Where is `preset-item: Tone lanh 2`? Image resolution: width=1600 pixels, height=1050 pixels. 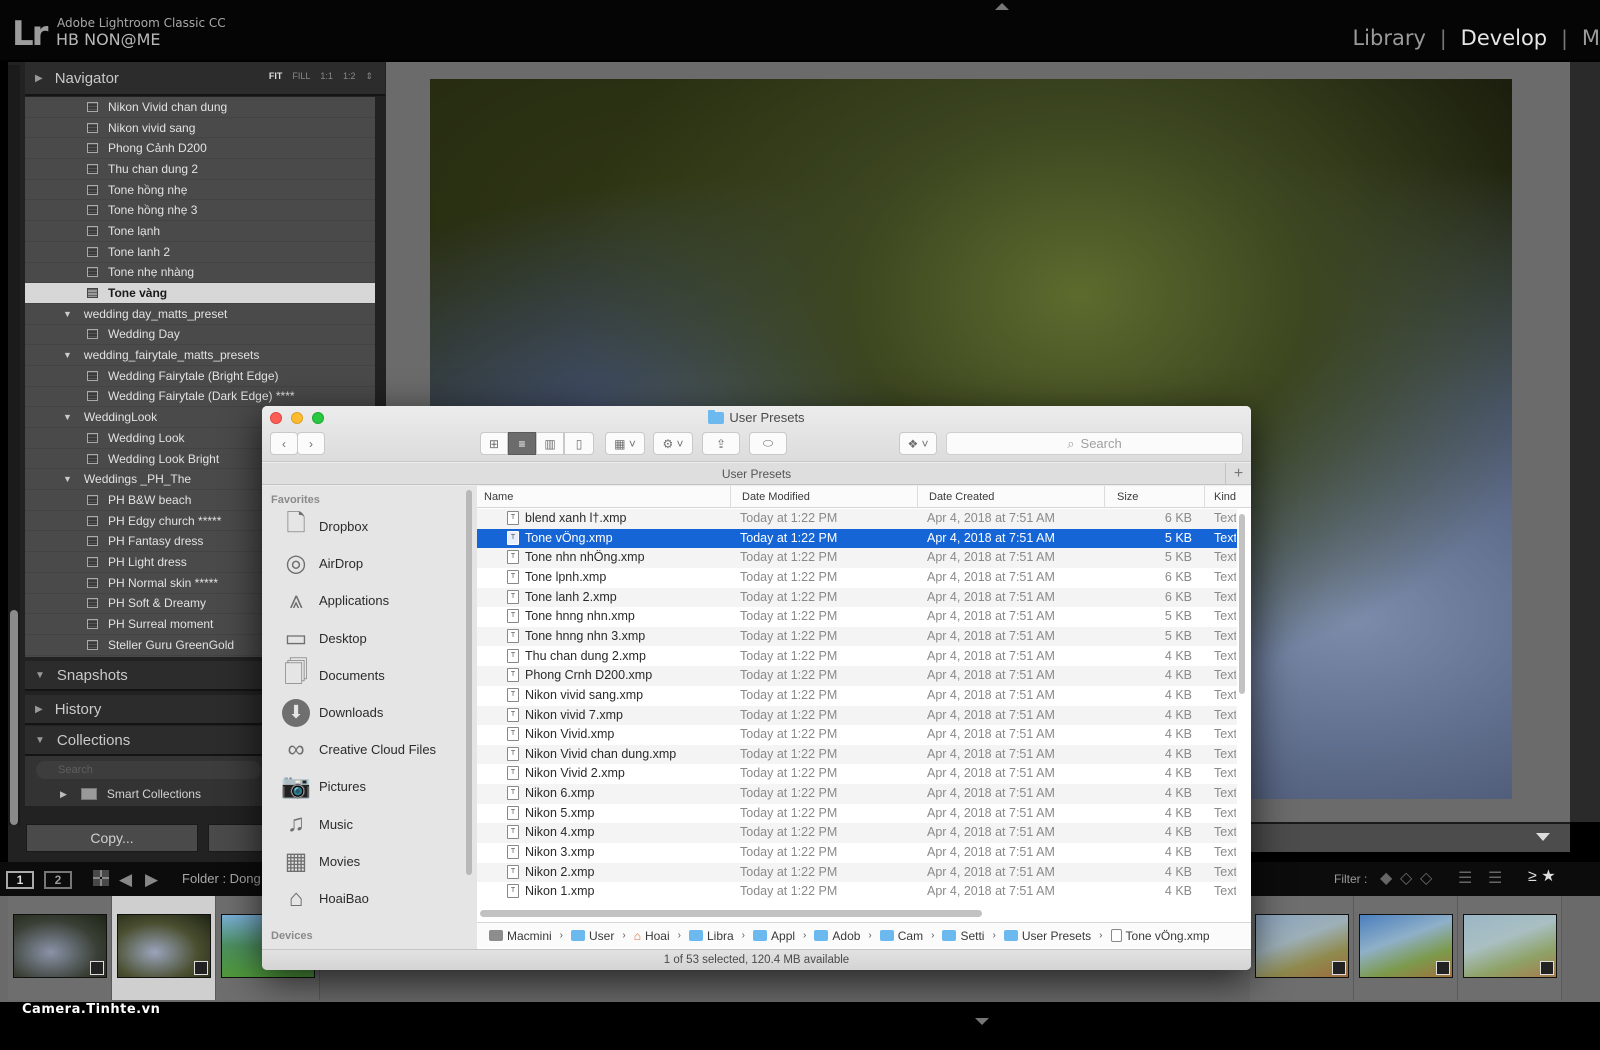 preset-item: Tone lanh 2 is located at coordinates (200, 252).